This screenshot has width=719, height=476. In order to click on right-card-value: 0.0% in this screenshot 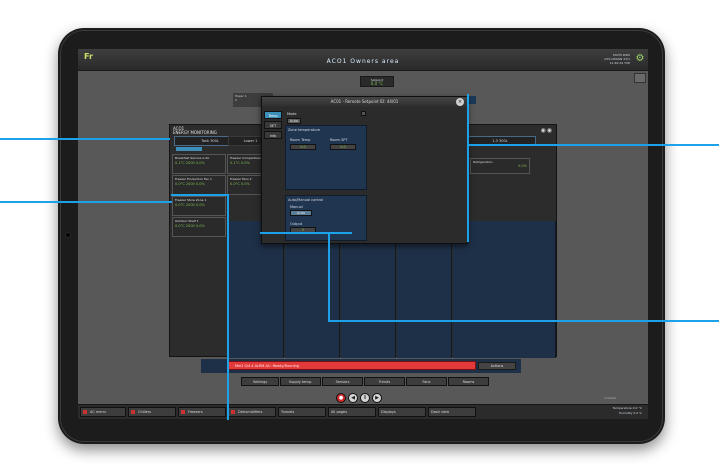, I will do `click(522, 166)`.